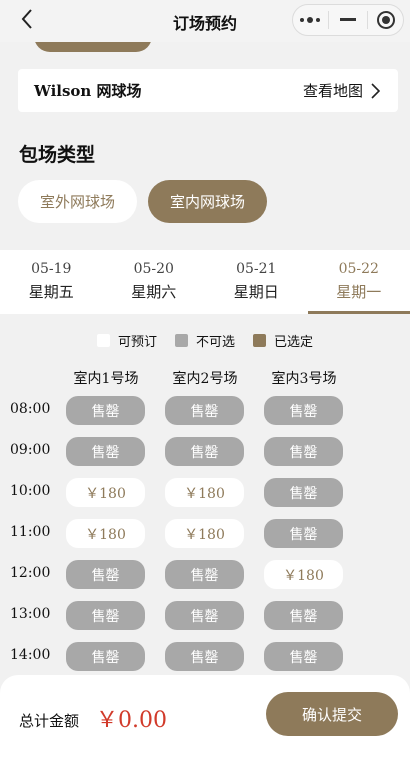 The height and width of the screenshot is (781, 410). What do you see at coordinates (30, 614) in the screenshot?
I see `time-label: 13:00` at bounding box center [30, 614].